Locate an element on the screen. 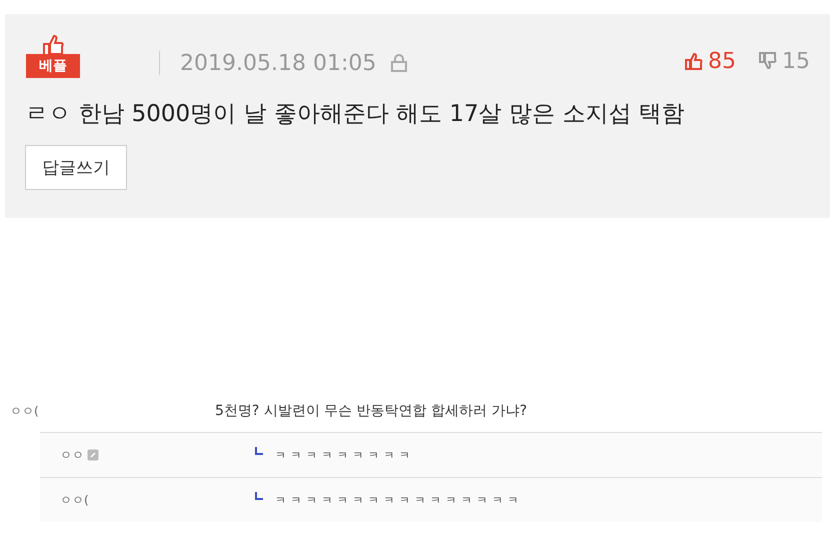  reply-author: ㅇㅇ( is located at coordinates (74, 500).